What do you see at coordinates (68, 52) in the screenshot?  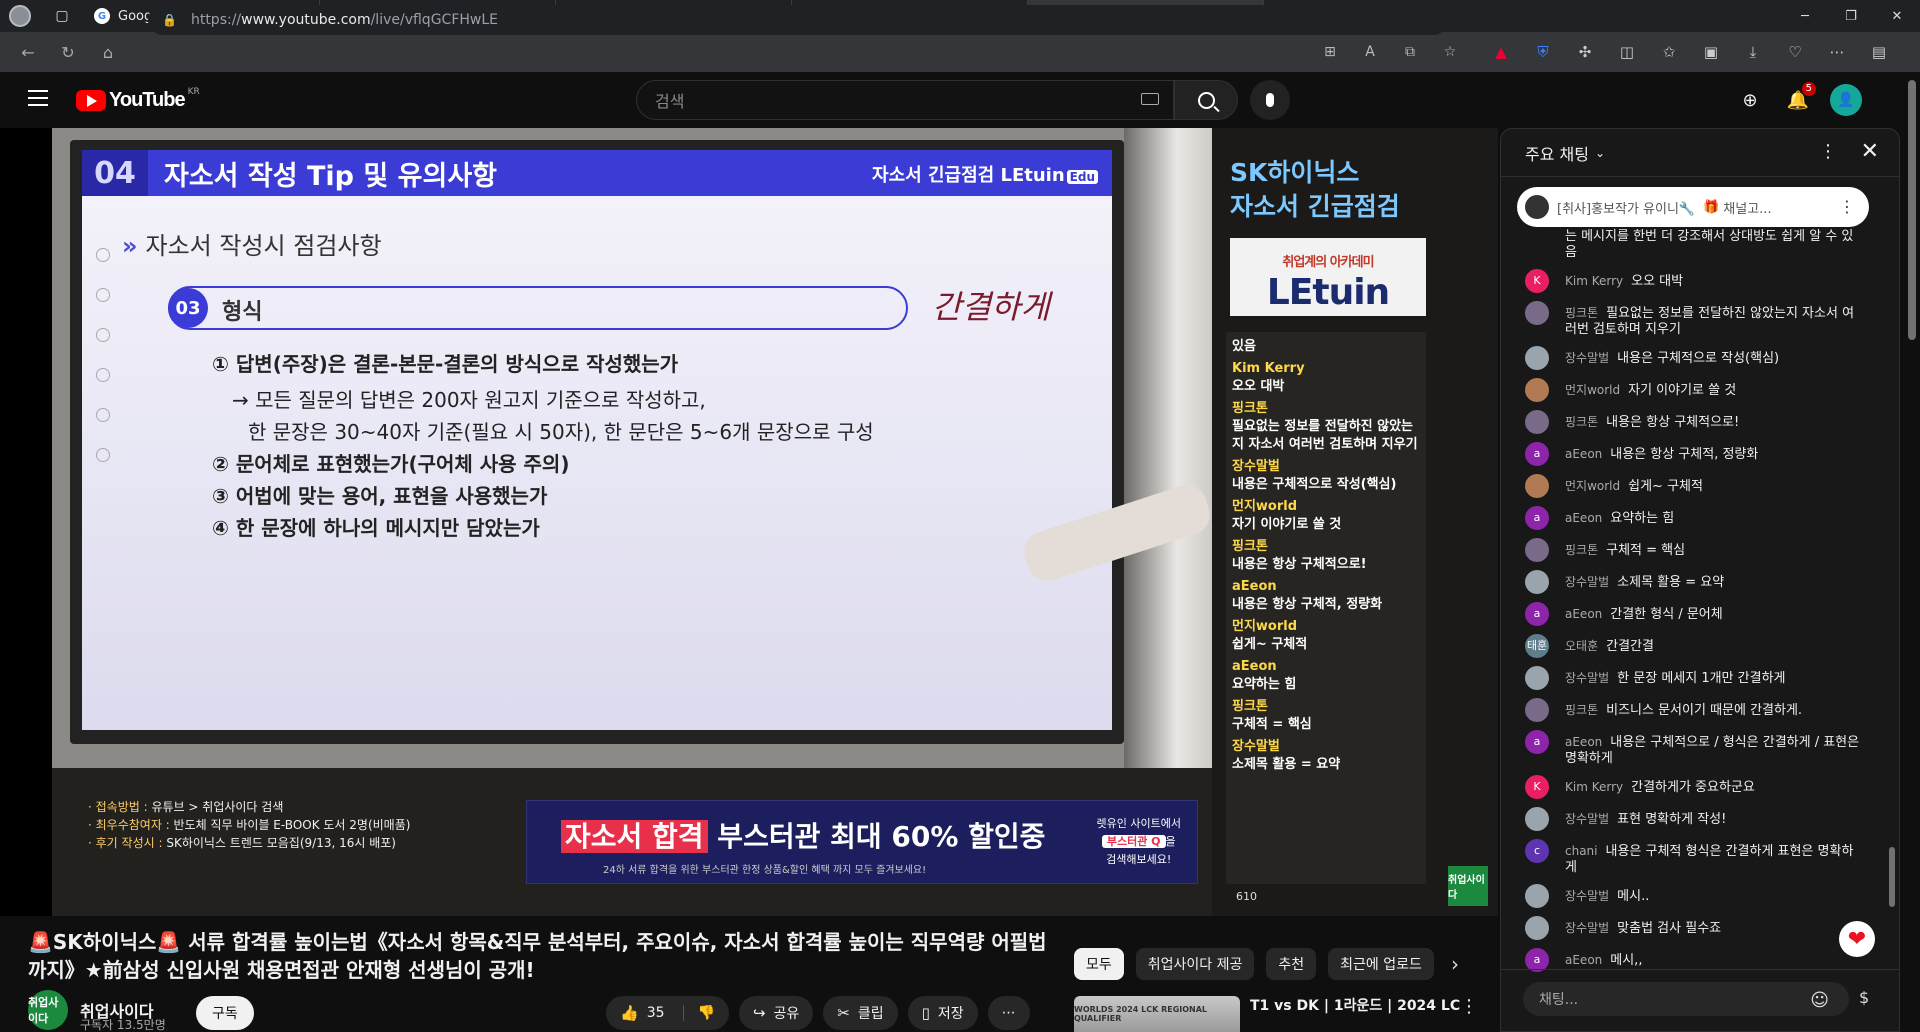 I see `refresh-icon: ↻` at bounding box center [68, 52].